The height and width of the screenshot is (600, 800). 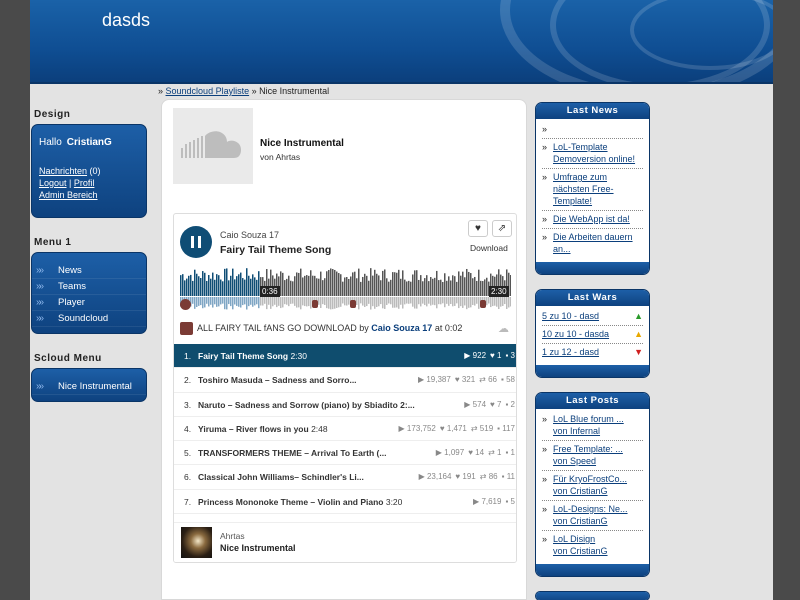 What do you see at coordinates (186, 328) in the screenshot?
I see `commenter-avatar` at bounding box center [186, 328].